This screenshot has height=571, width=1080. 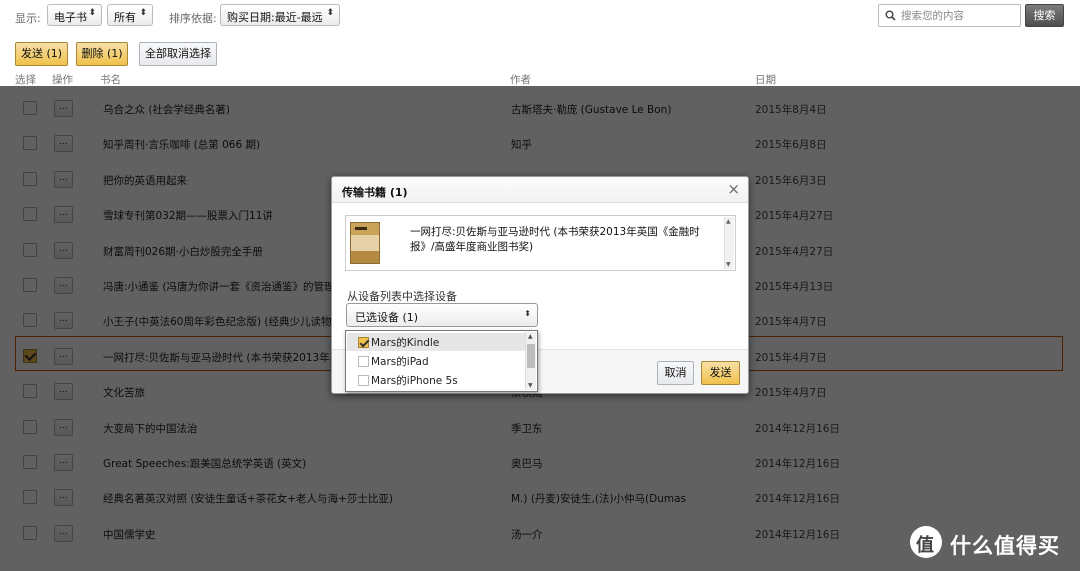 I want to click on sort-select: 购买日期:最近-最远 ⬍, so click(x=280, y=15).